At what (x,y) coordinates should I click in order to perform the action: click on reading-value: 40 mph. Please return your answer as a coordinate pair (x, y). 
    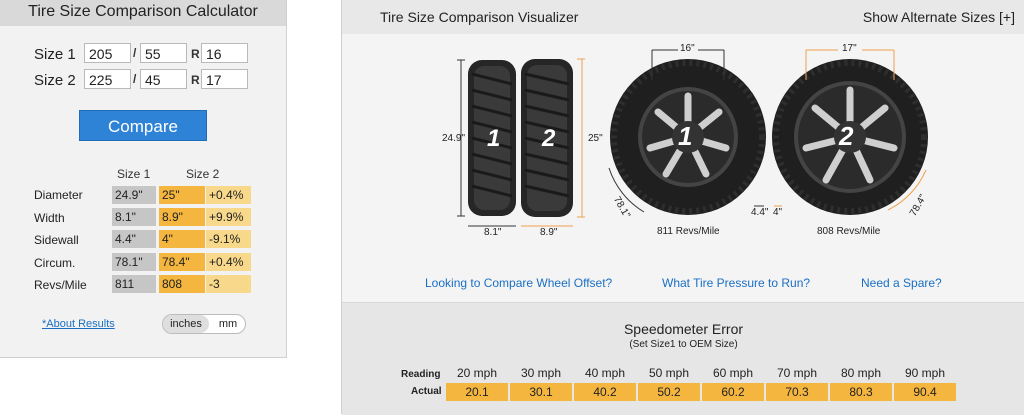
    Looking at the image, I should click on (605, 373).